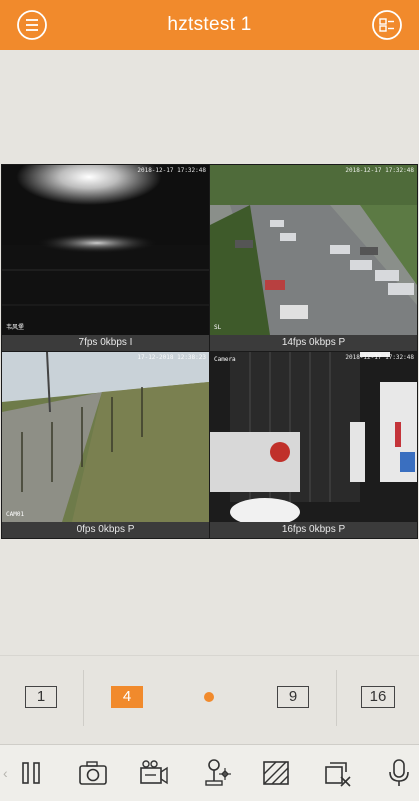  Describe the element at coordinates (313, 343) in the screenshot. I see `stream-info-2: 14fps 0kbps P` at that location.